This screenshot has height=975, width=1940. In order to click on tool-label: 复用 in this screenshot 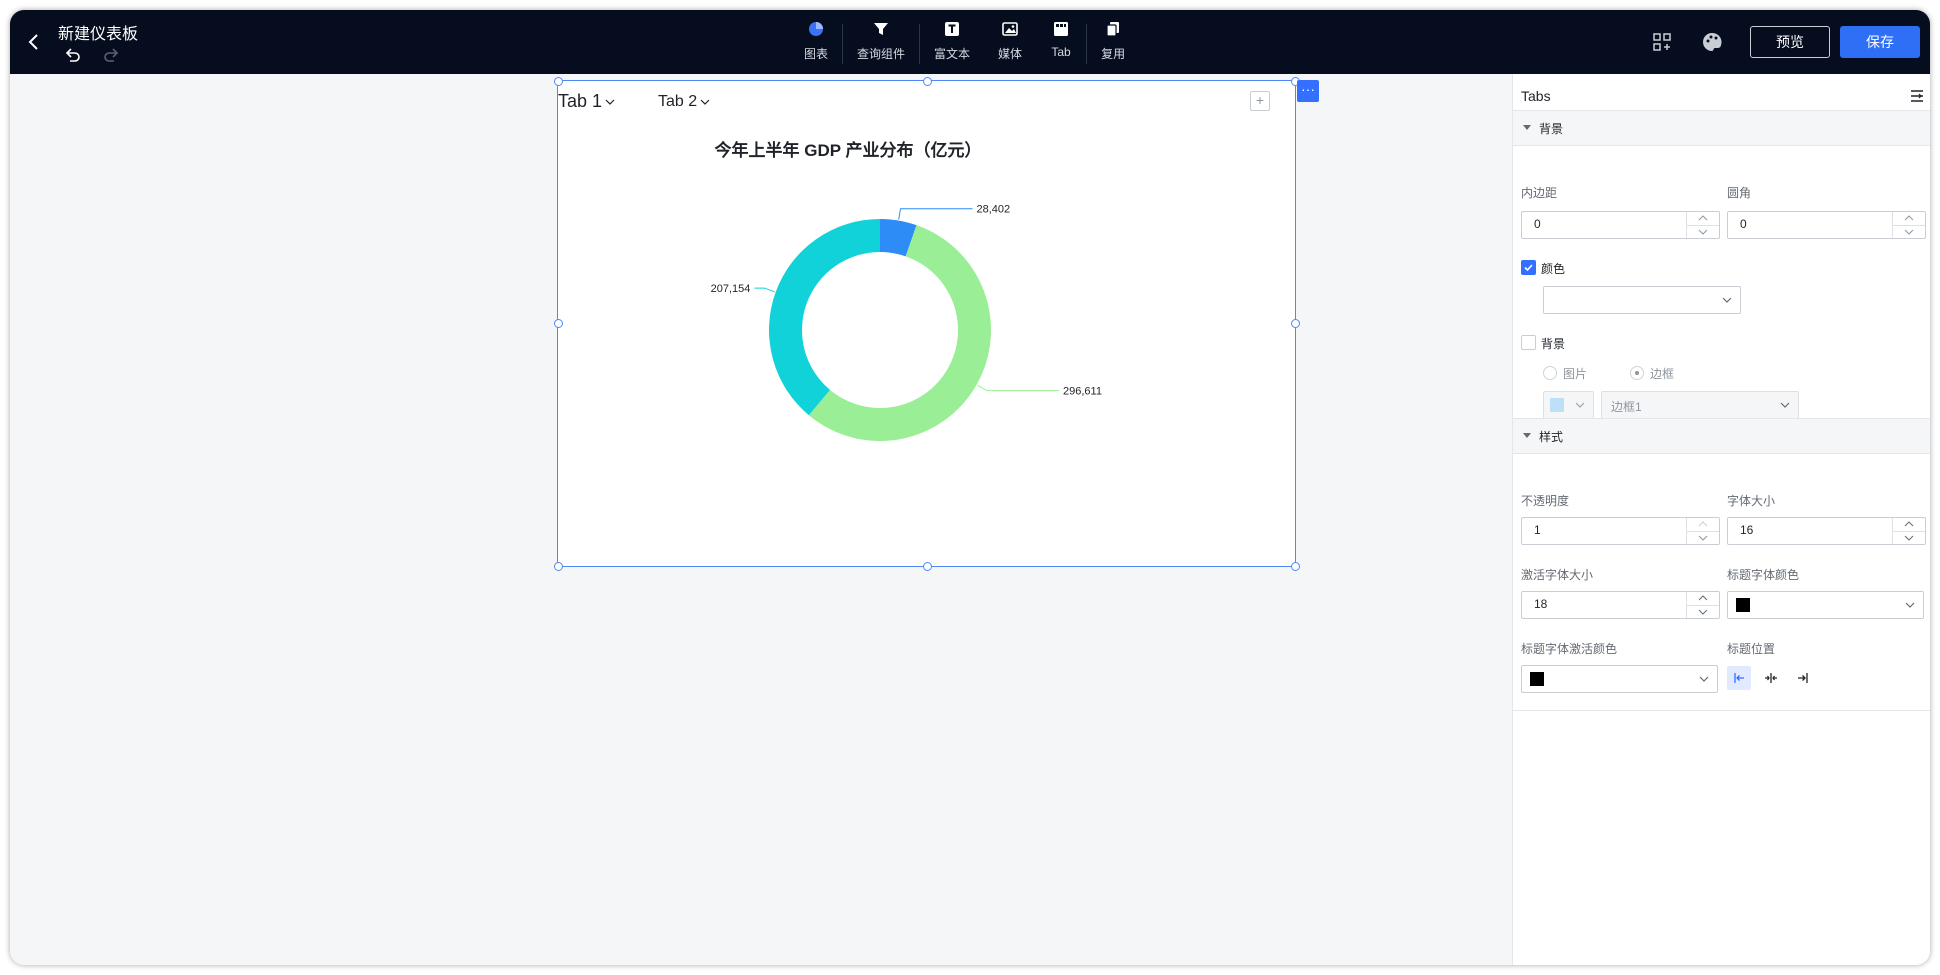, I will do `click(1113, 54)`.